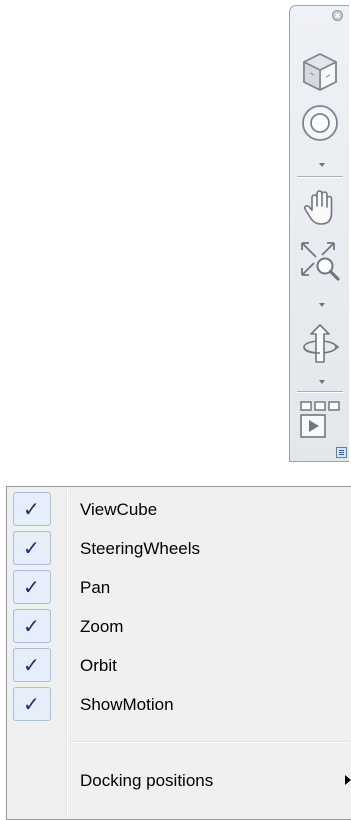  What do you see at coordinates (320, 72) in the screenshot?
I see `viewcube-icon` at bounding box center [320, 72].